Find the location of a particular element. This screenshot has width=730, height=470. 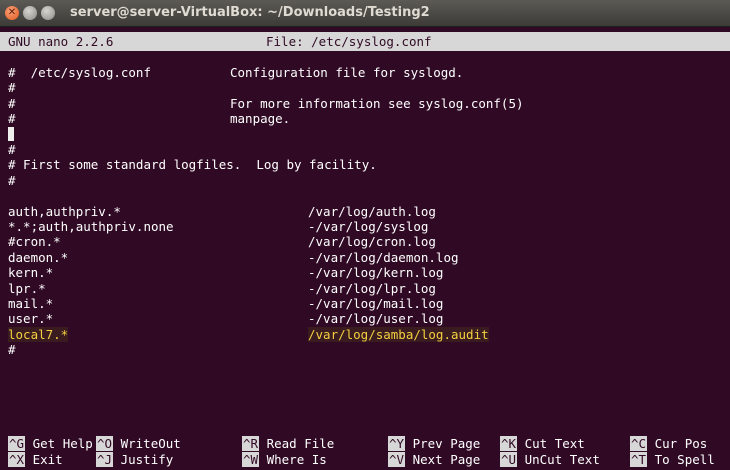

shortcut-key: ^W is located at coordinates (251, 459).